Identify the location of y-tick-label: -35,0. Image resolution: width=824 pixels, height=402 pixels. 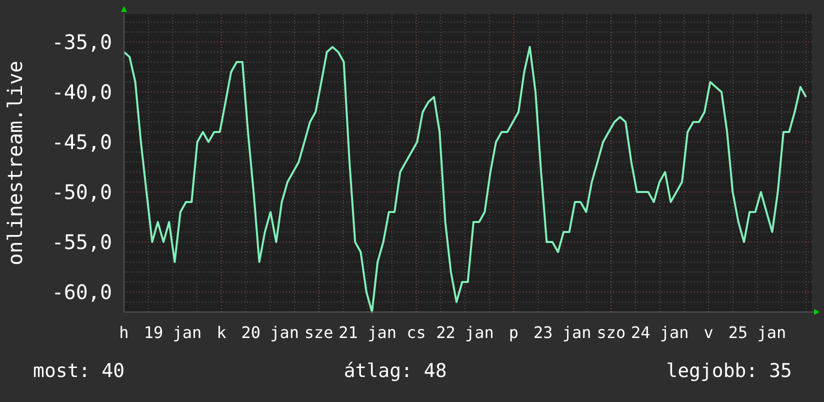
(82, 42).